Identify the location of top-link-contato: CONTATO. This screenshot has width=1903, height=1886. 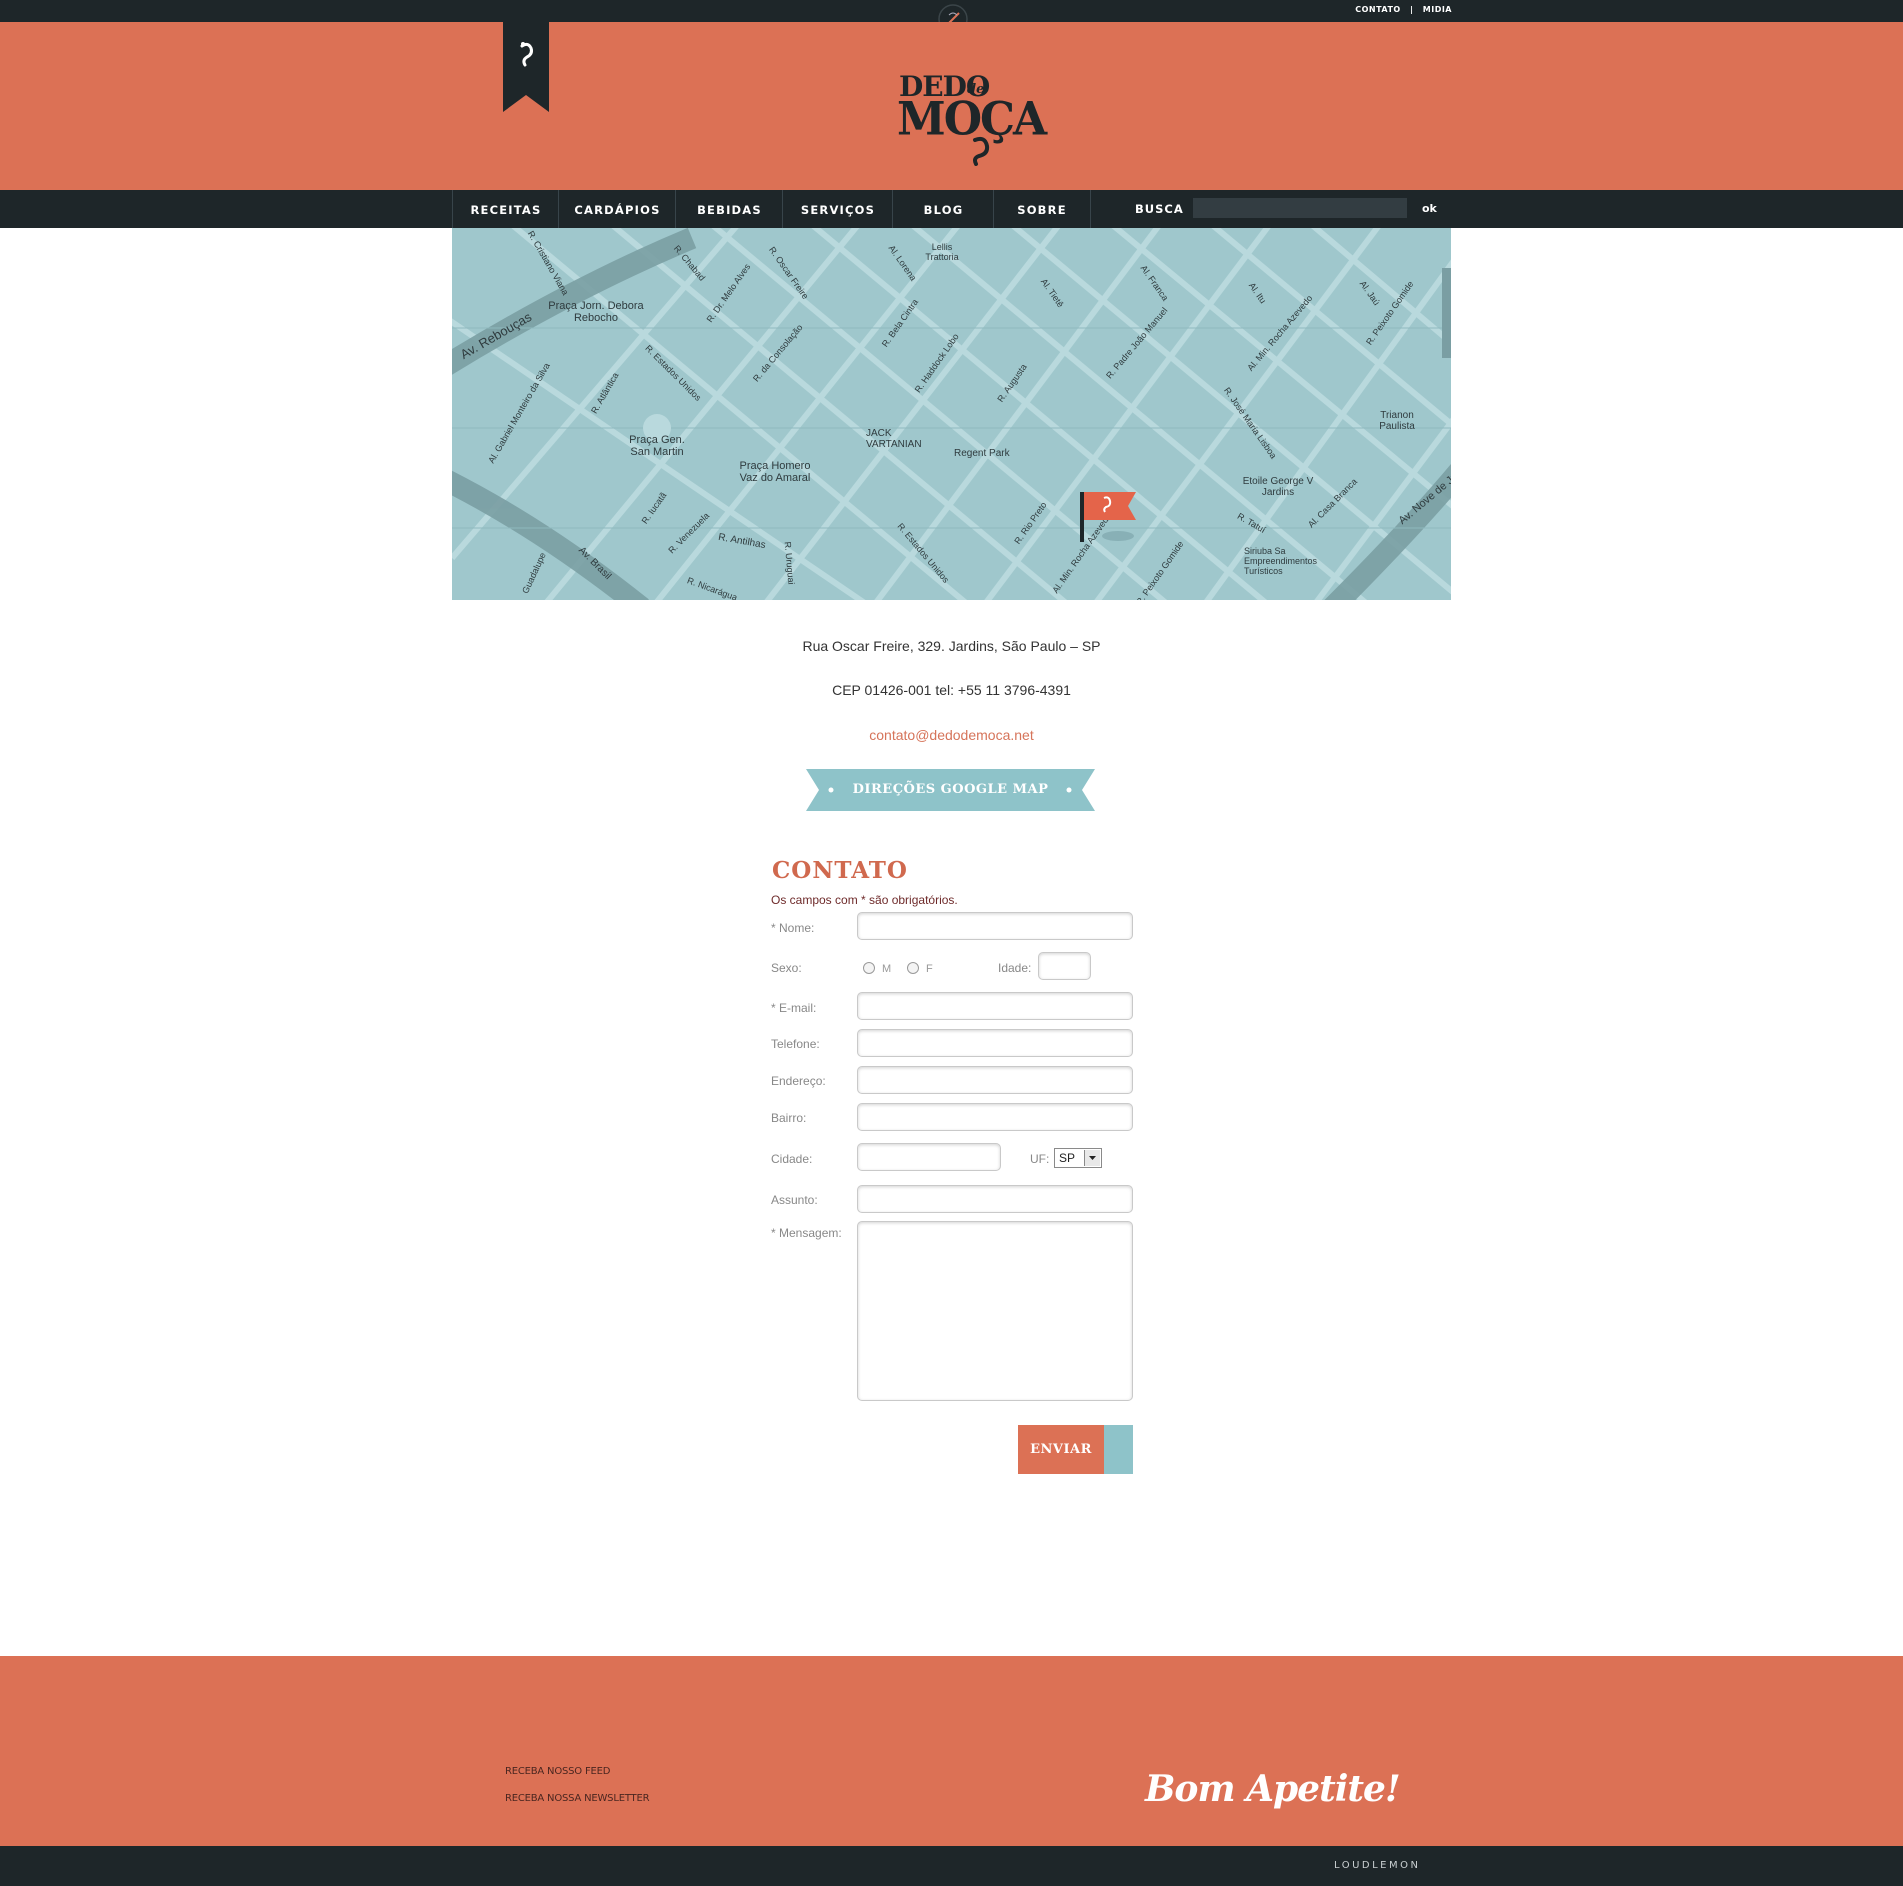
(1378, 9).